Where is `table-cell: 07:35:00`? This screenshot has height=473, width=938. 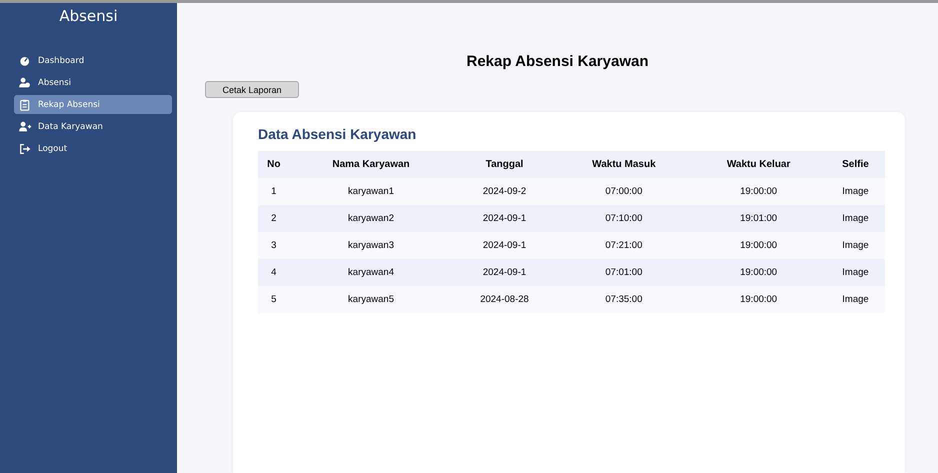
table-cell: 07:35:00 is located at coordinates (624, 299).